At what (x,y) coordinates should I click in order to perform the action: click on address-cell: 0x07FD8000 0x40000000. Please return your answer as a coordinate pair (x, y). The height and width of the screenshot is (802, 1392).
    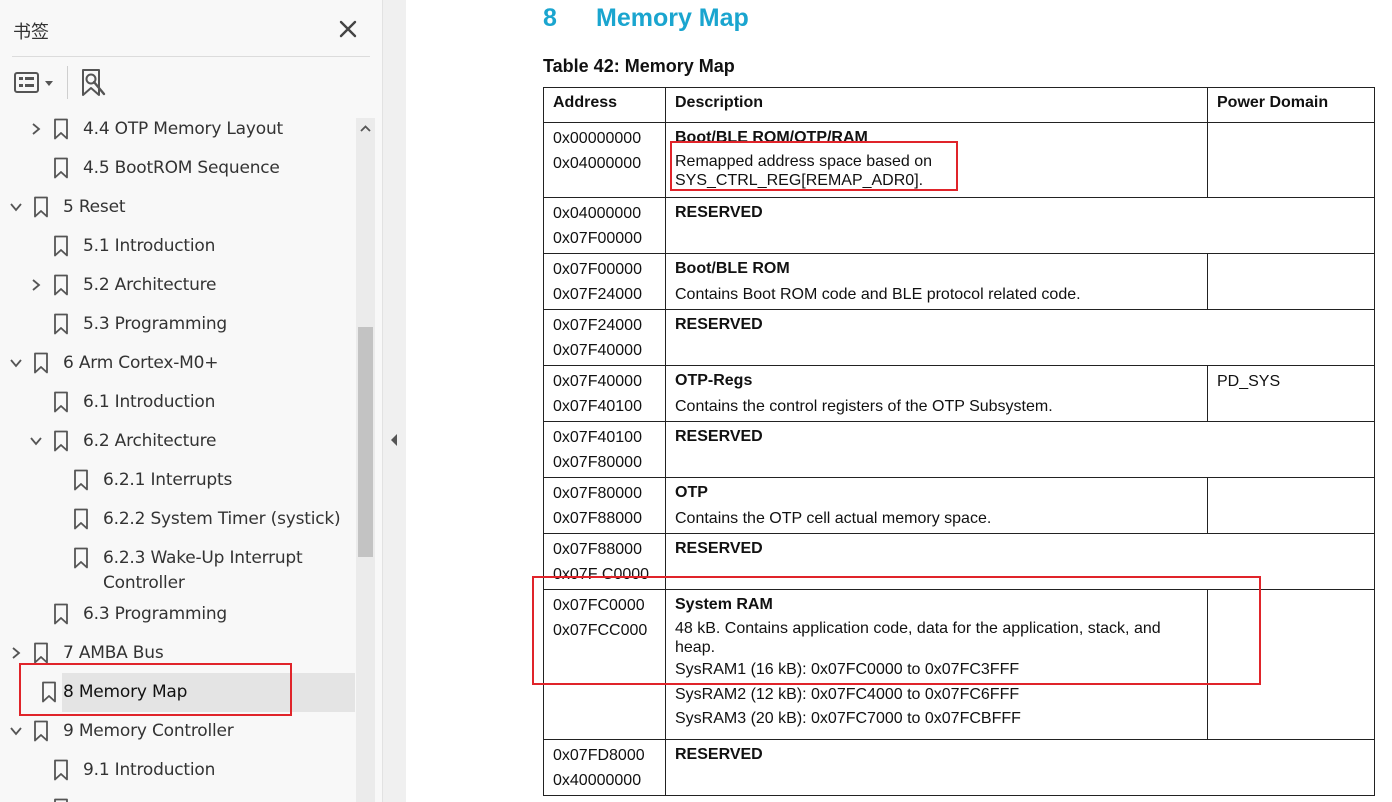
    Looking at the image, I should click on (604, 767).